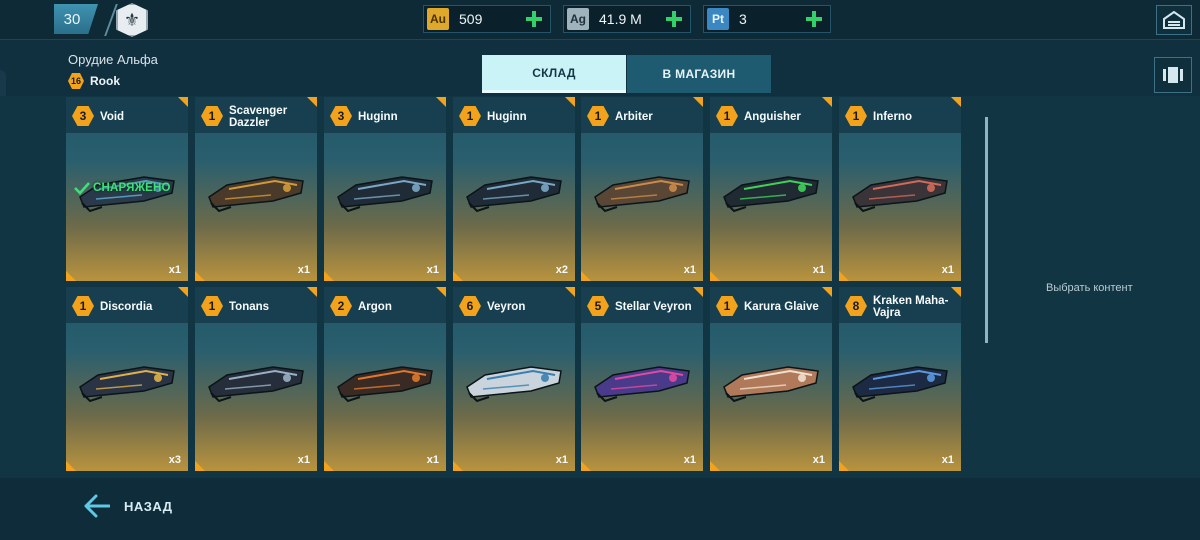  Describe the element at coordinates (105, 81) in the screenshot. I see `robot-name: Rook` at that location.